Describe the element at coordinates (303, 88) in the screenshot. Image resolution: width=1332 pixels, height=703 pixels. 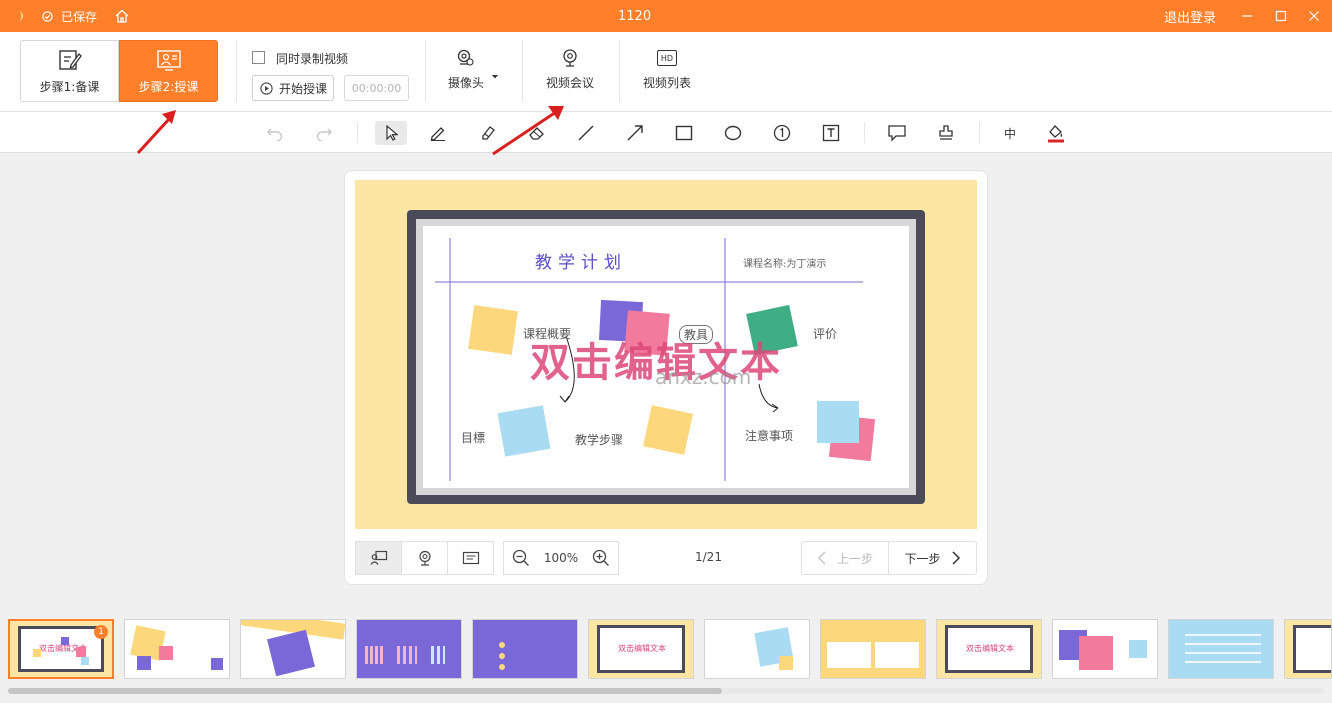
I see `start-class-label: 开始授课` at that location.